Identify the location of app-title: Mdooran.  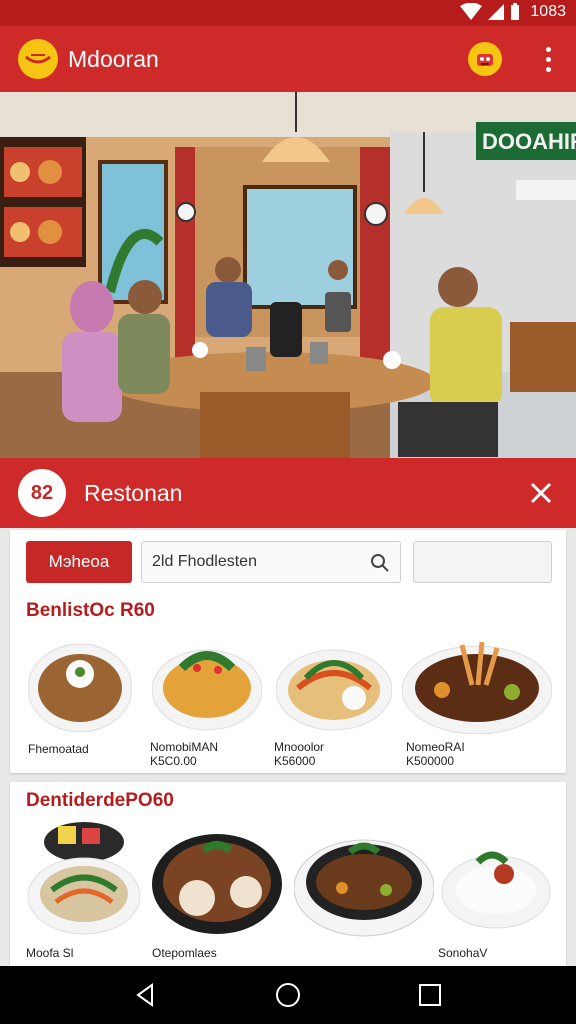
(113, 58).